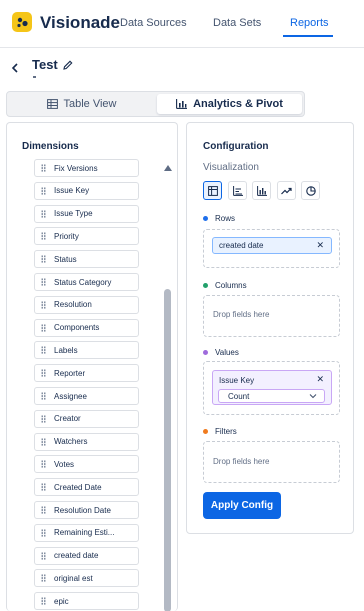  Describe the element at coordinates (153, 23) in the screenshot. I see `nav-data-sources: Data Sources` at that location.